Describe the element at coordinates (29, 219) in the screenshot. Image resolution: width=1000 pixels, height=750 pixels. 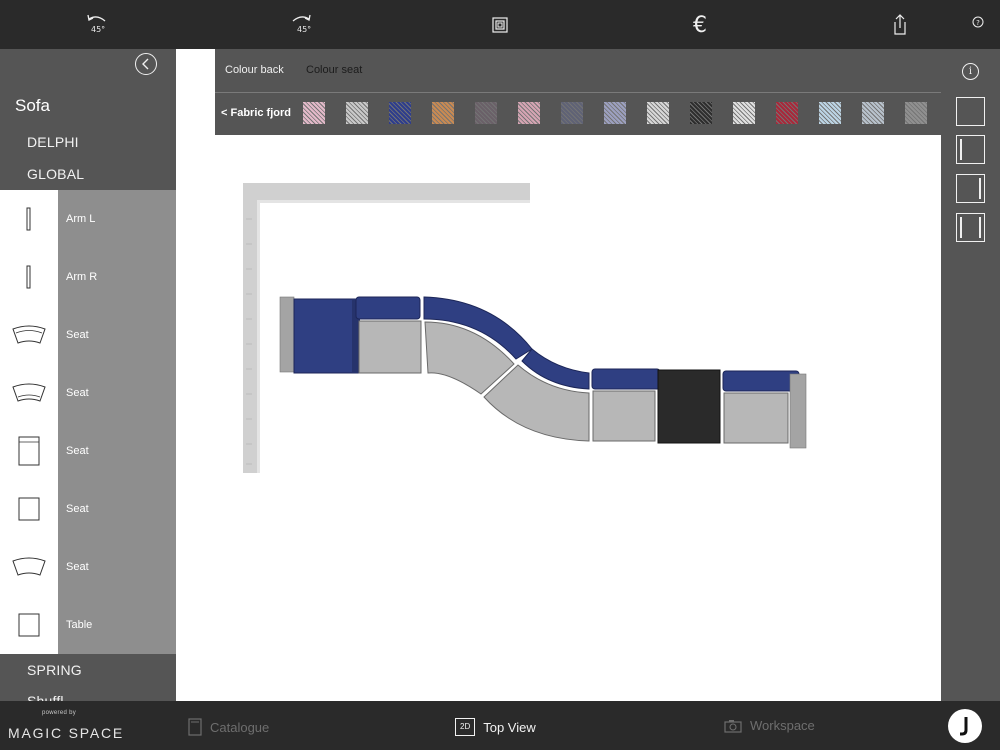
I see `arm-l-icon` at that location.